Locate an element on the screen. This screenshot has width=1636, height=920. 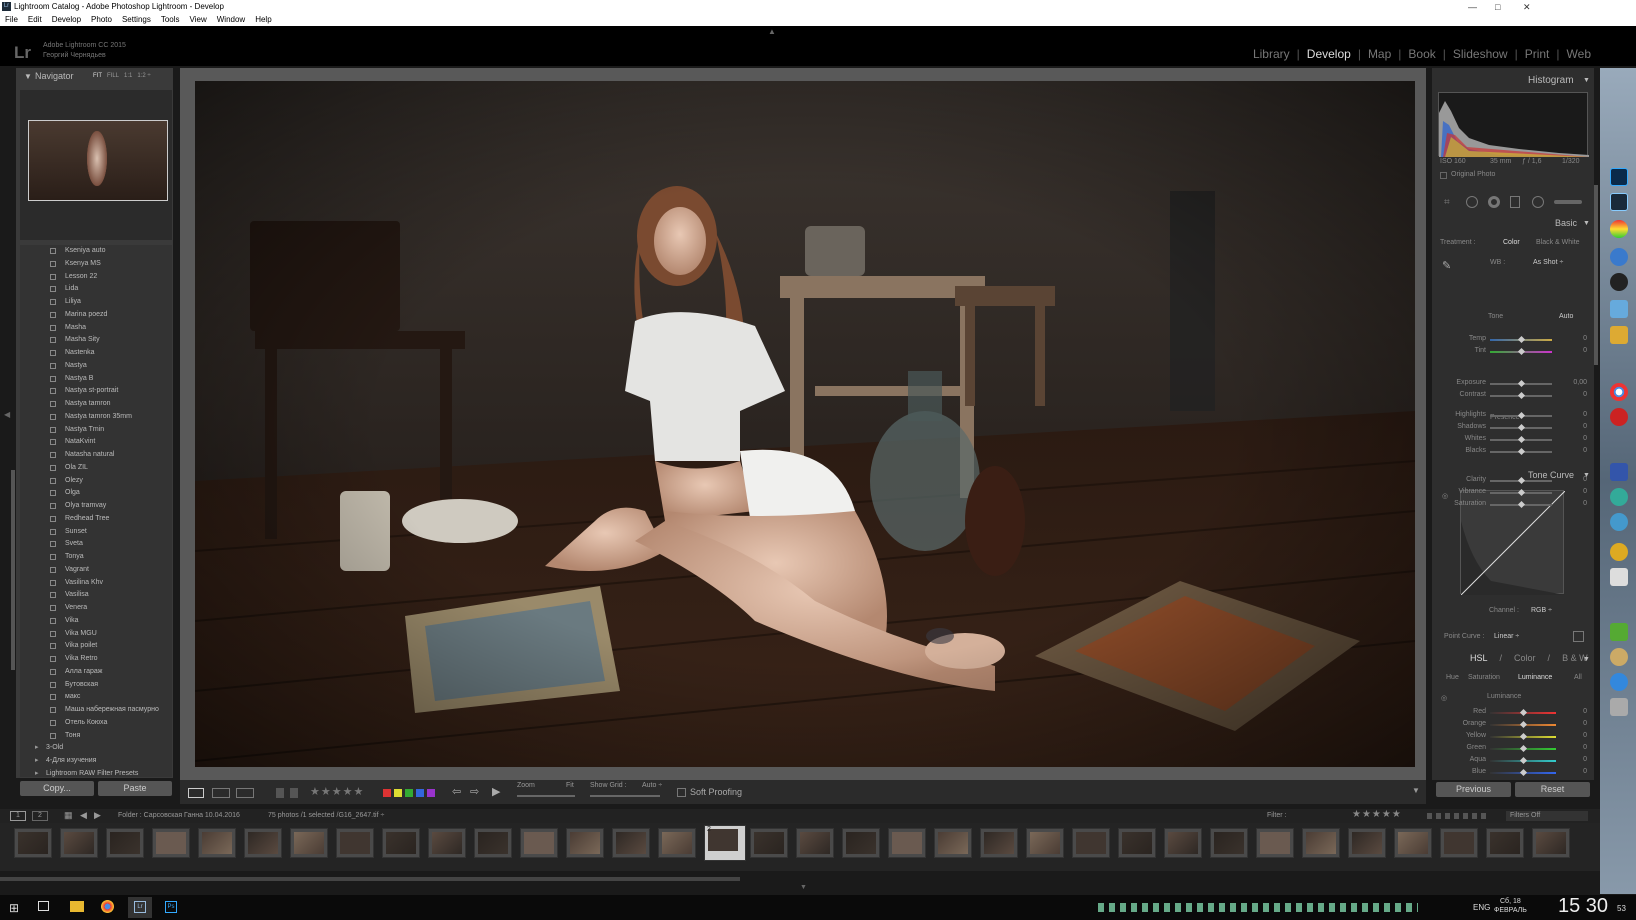
adjustment-brush-icon is located at coordinates (1568, 202).